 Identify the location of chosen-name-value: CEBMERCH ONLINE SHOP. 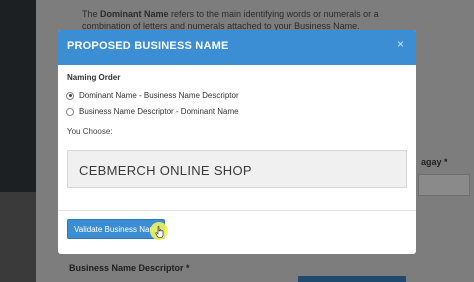
(165, 170).